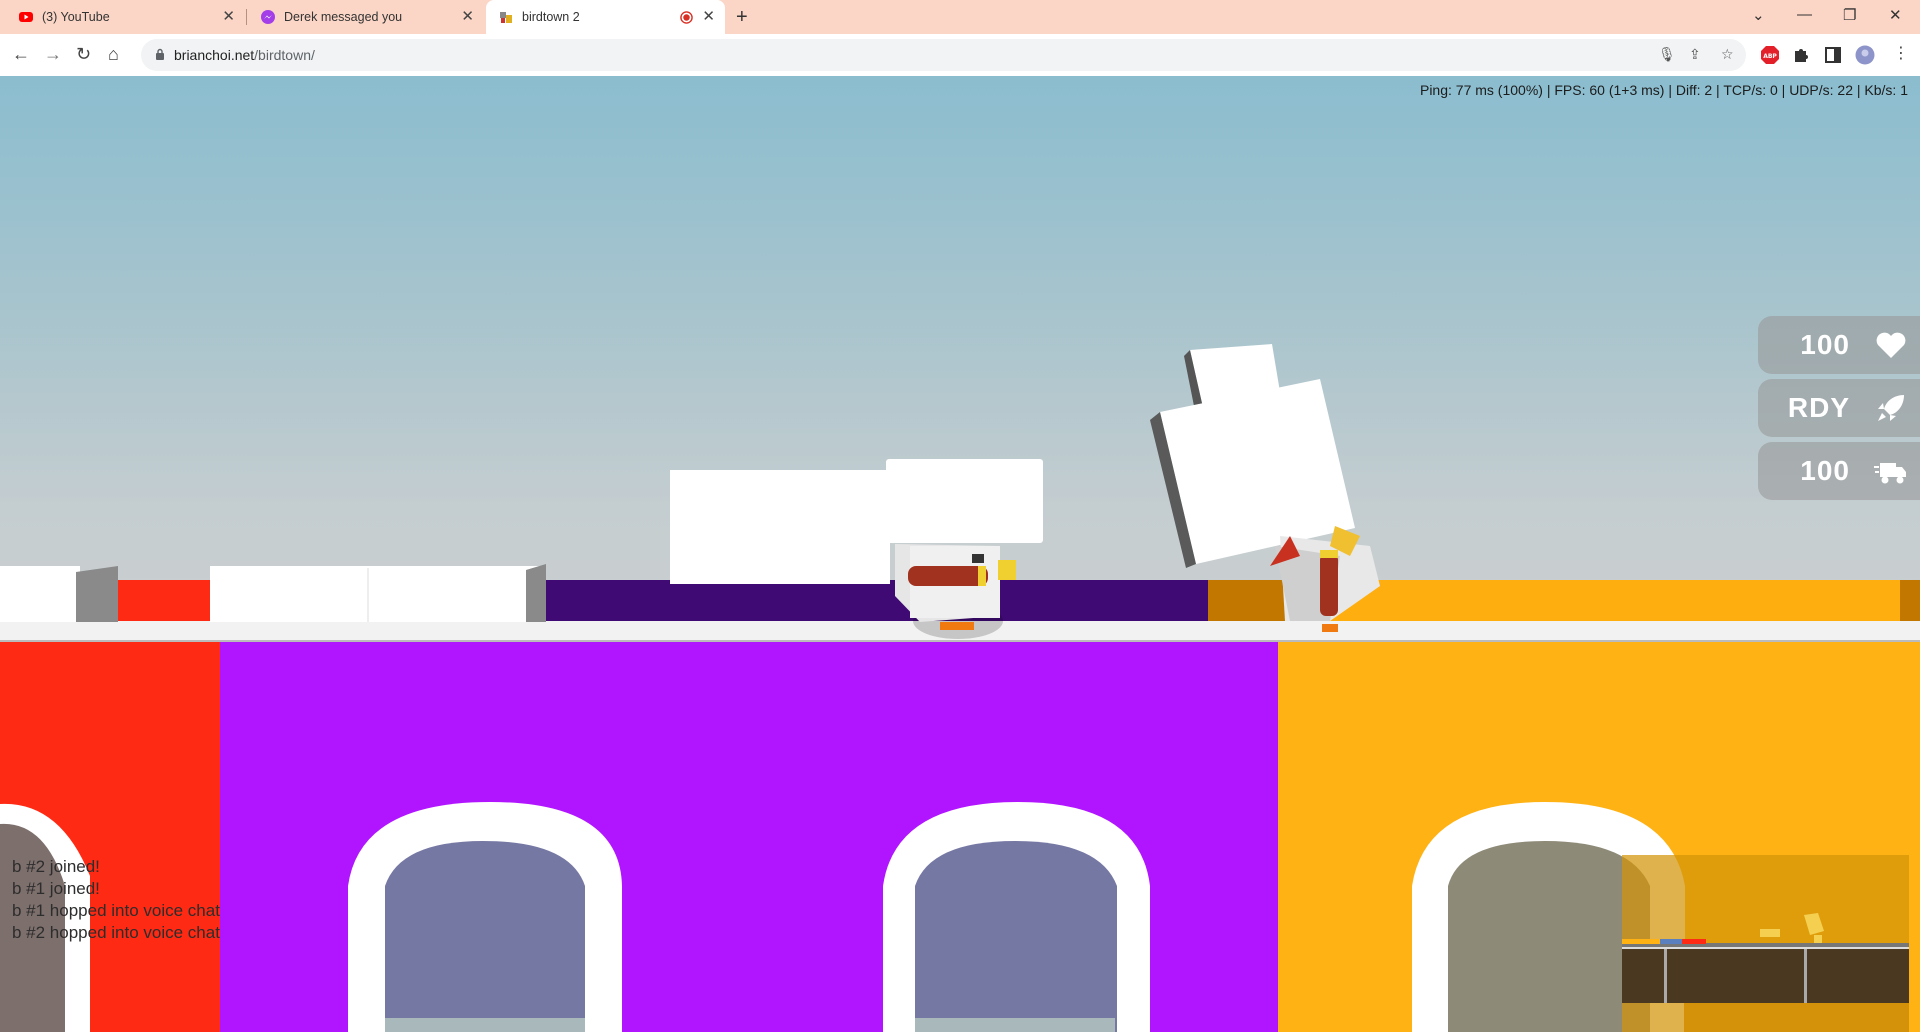  I want to click on minimap, so click(1765, 943).